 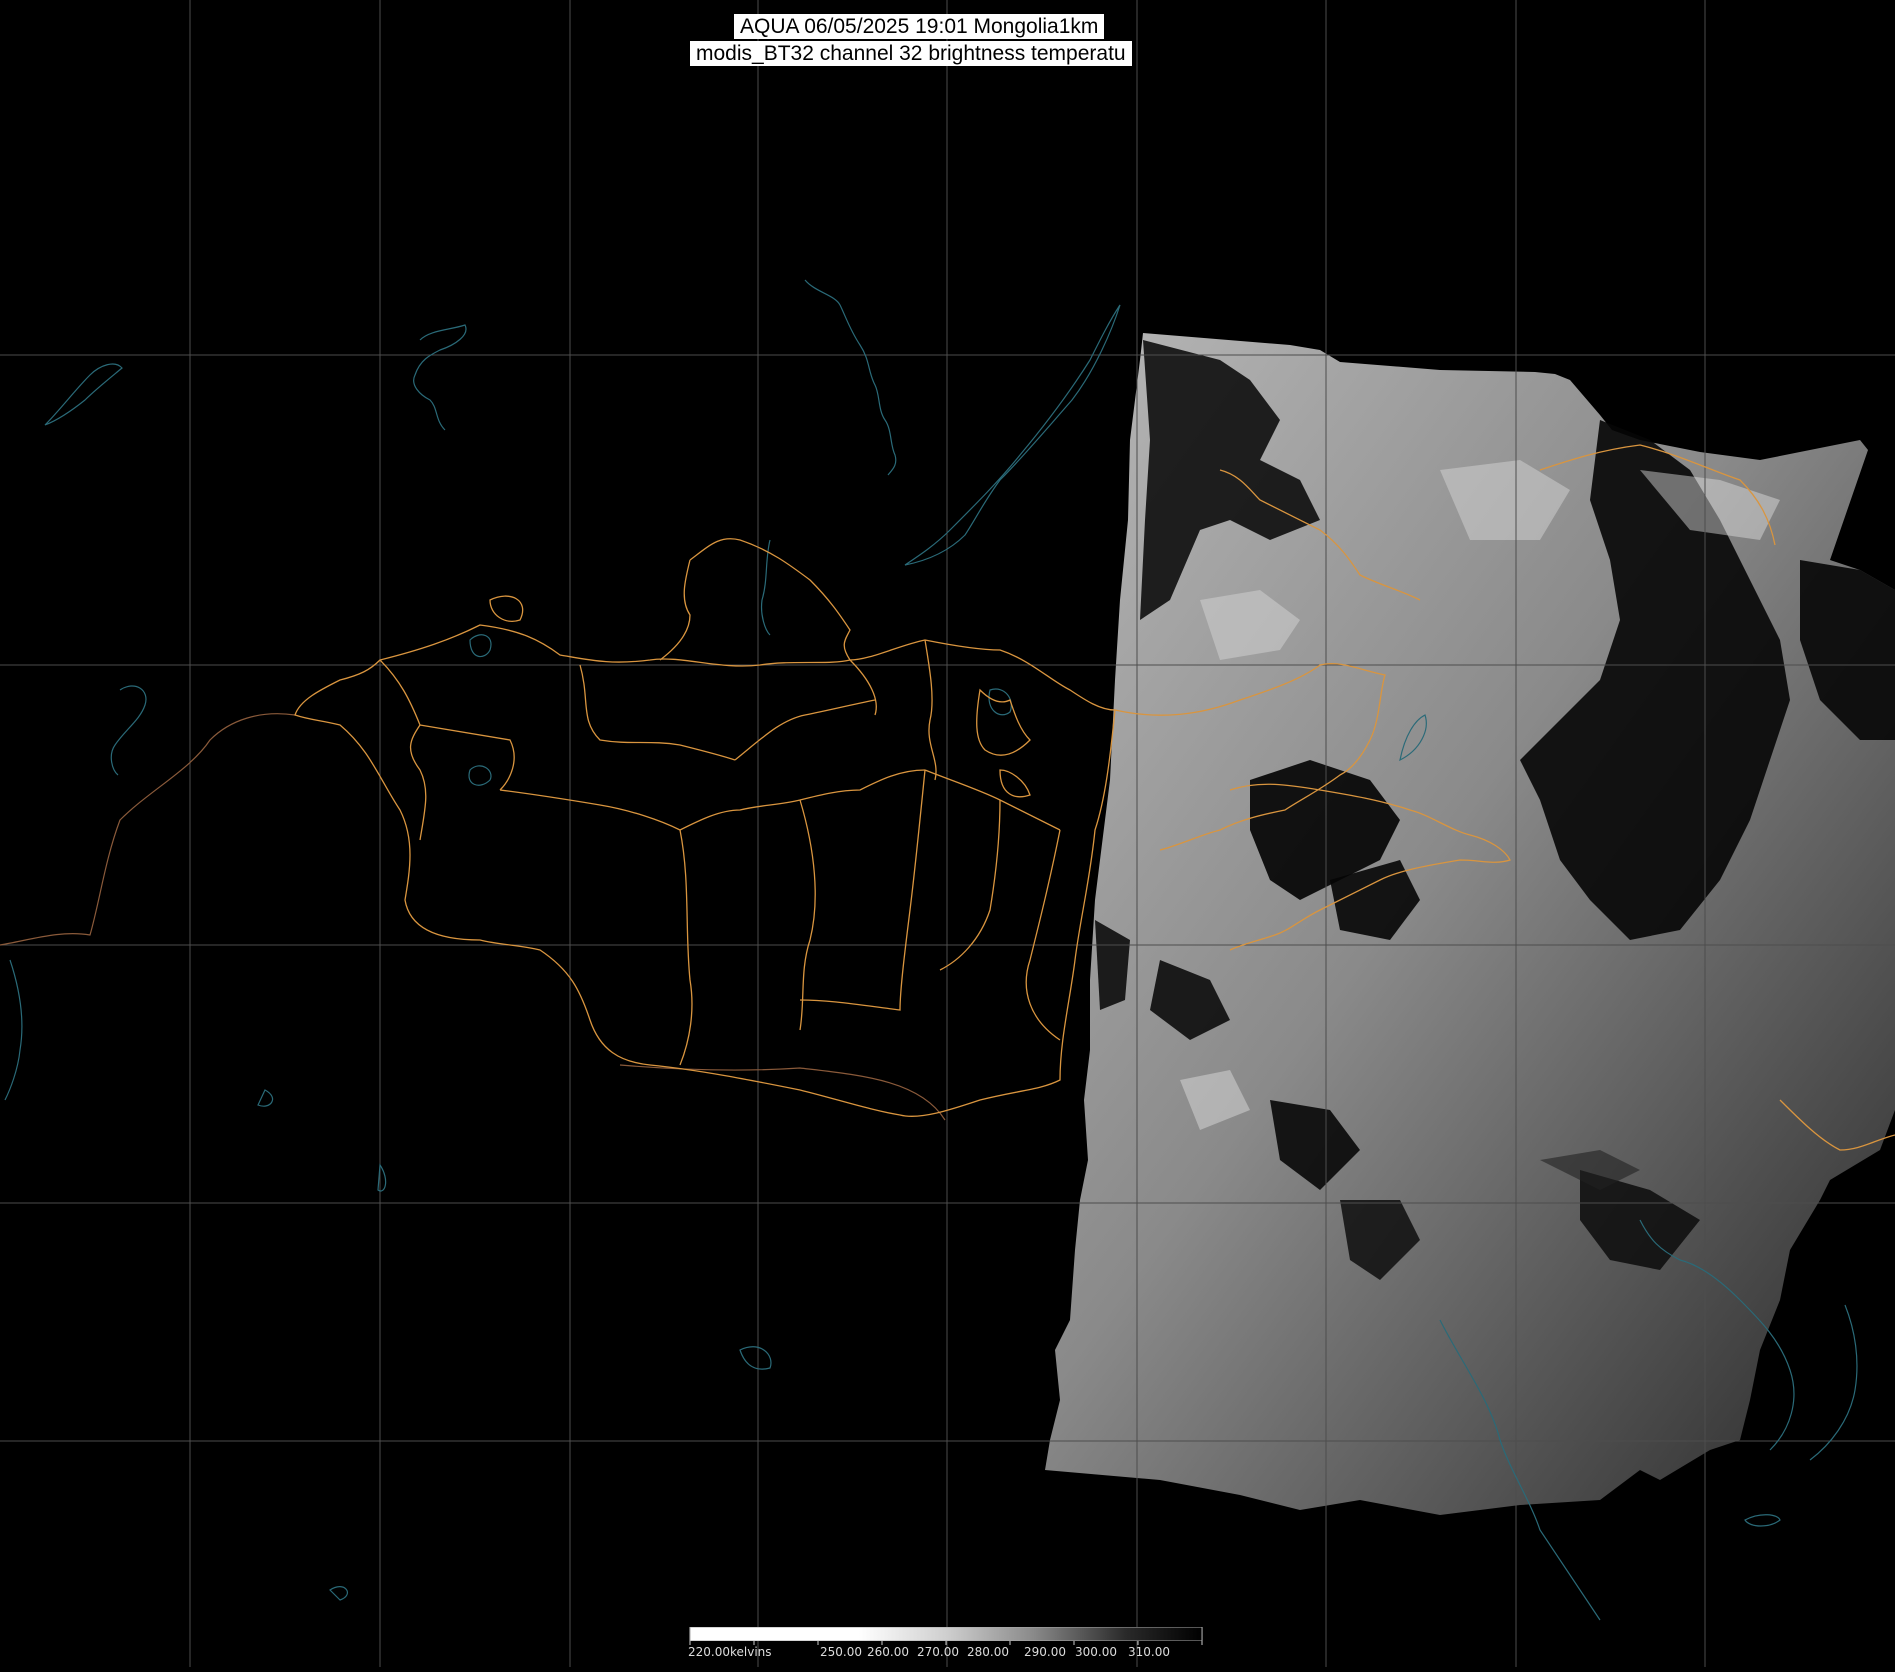 What do you see at coordinates (988, 1652) in the screenshot?
I see `colorbar-label-280: 280.00` at bounding box center [988, 1652].